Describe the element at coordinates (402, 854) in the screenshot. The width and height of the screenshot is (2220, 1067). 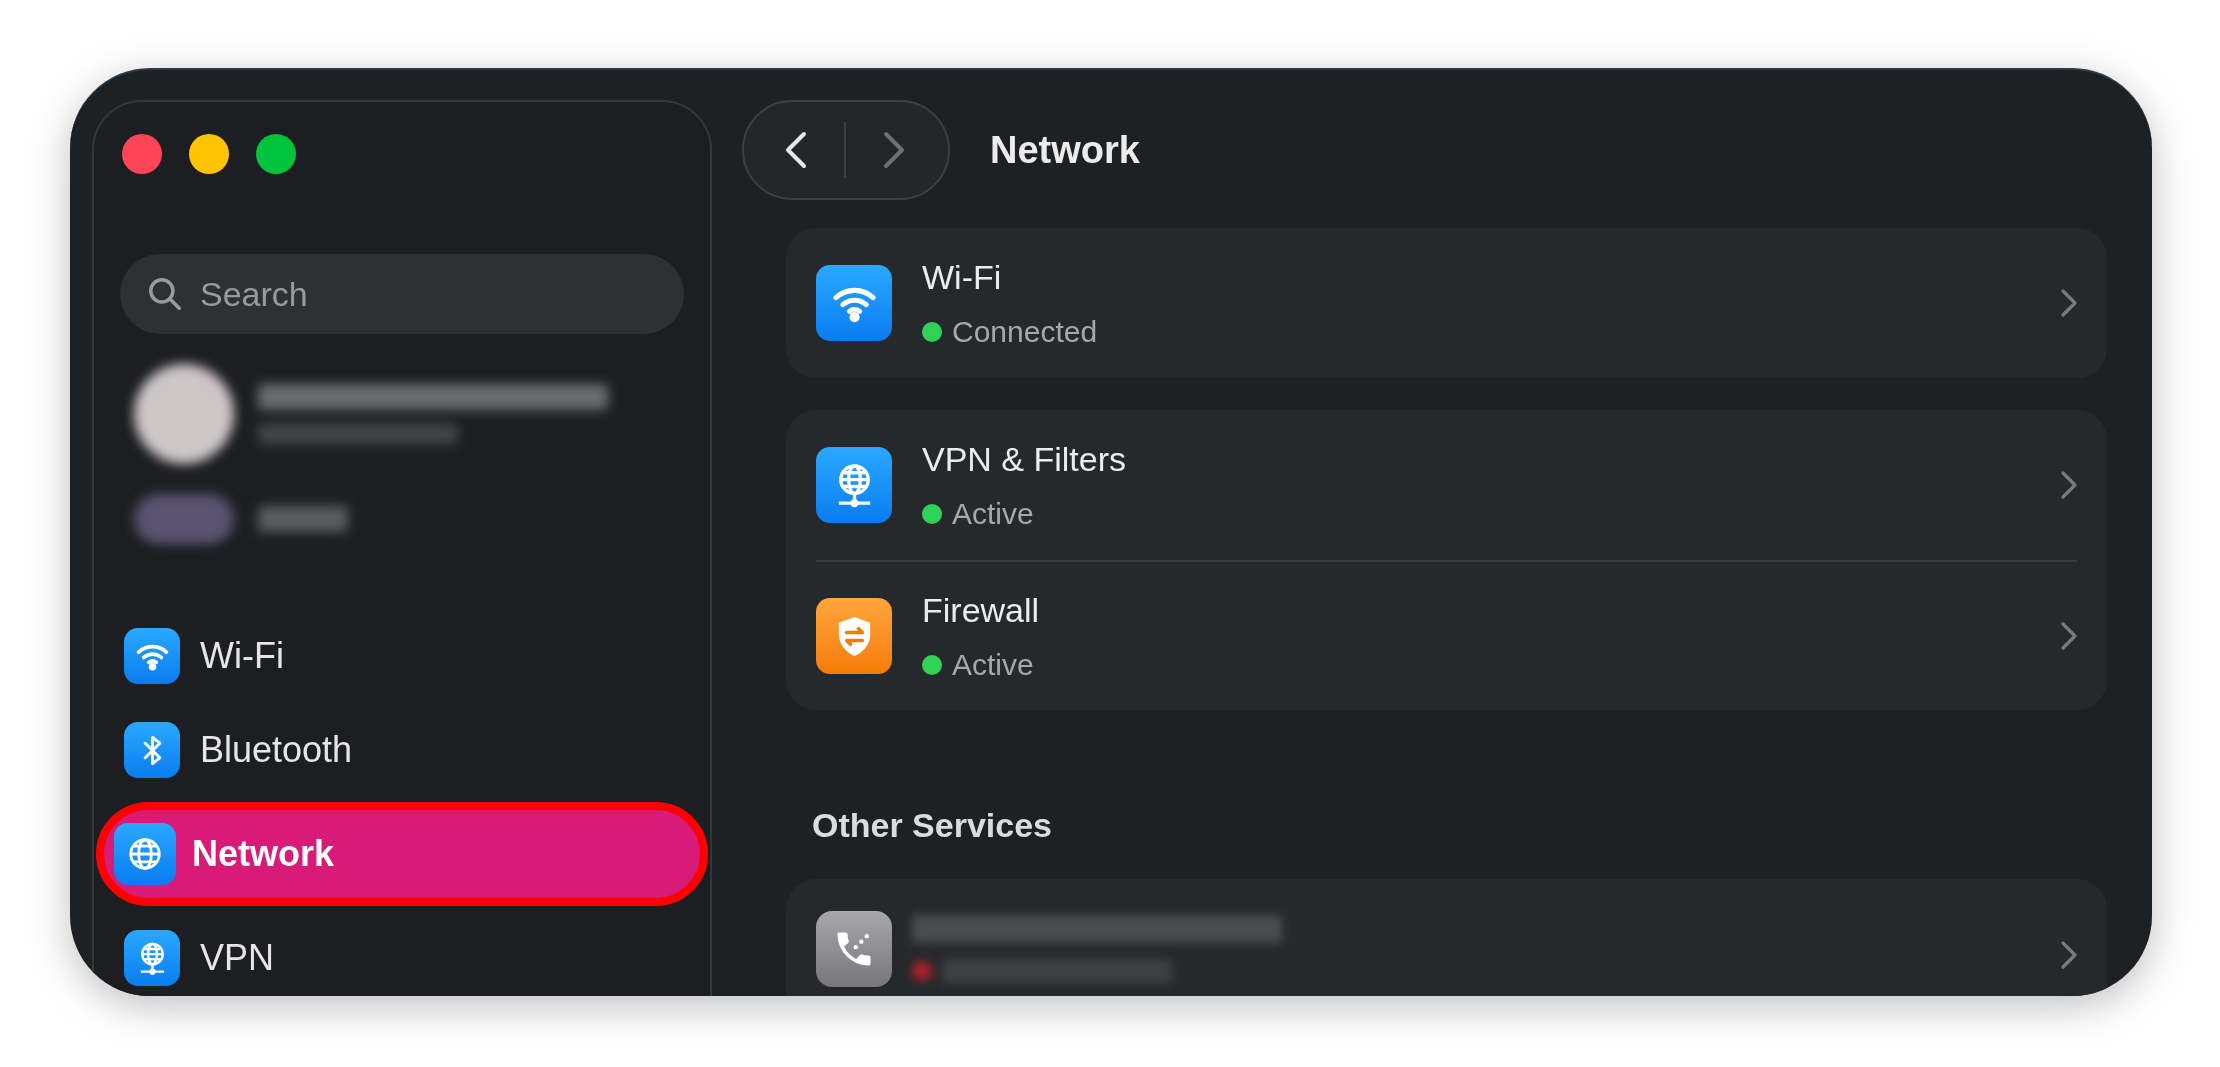
I see `sidebar-item: Network` at that location.